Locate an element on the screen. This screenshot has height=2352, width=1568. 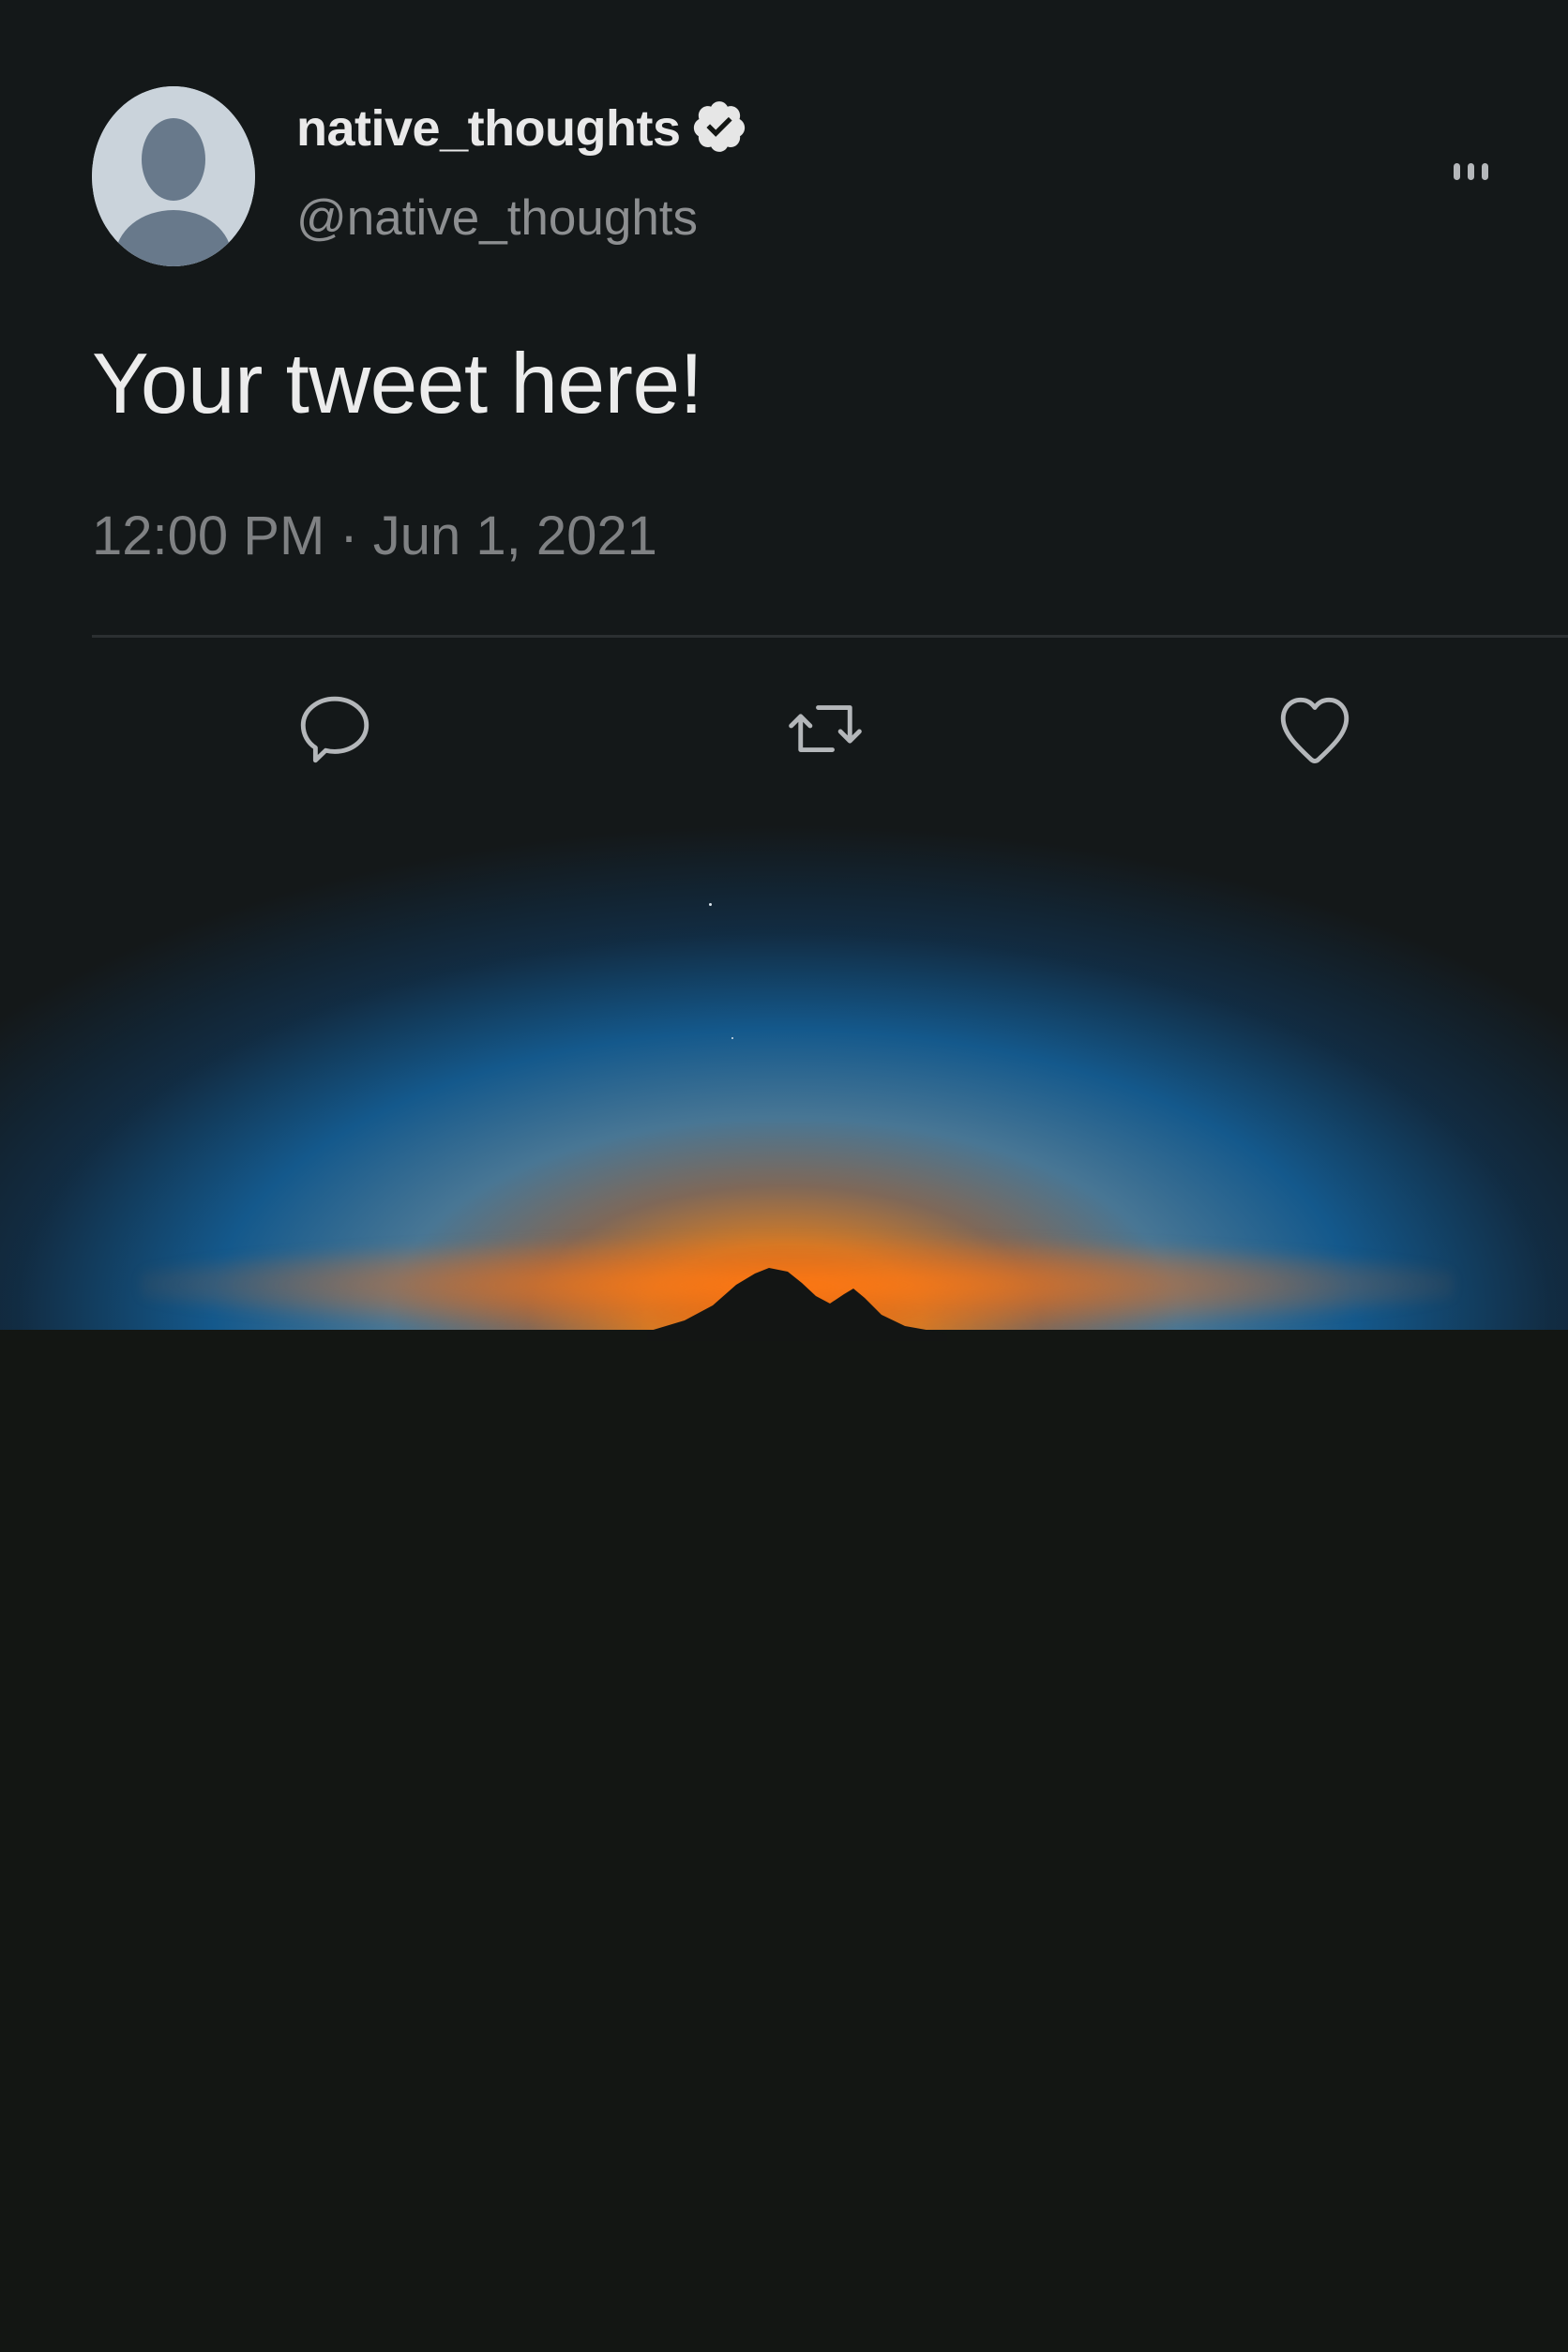
reply-button is located at coordinates (335, 729).